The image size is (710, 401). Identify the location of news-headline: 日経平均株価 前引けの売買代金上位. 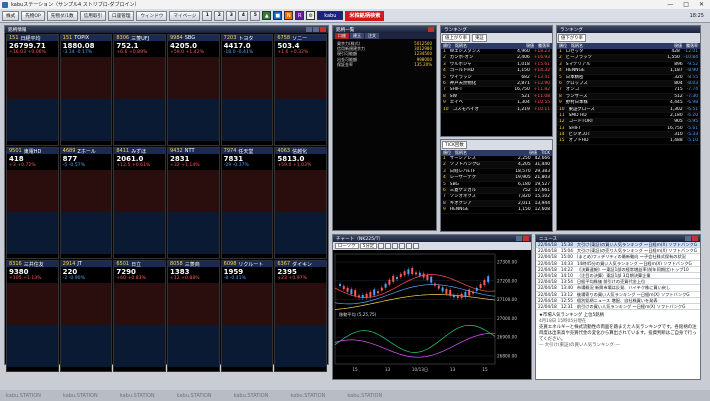
(611, 282).